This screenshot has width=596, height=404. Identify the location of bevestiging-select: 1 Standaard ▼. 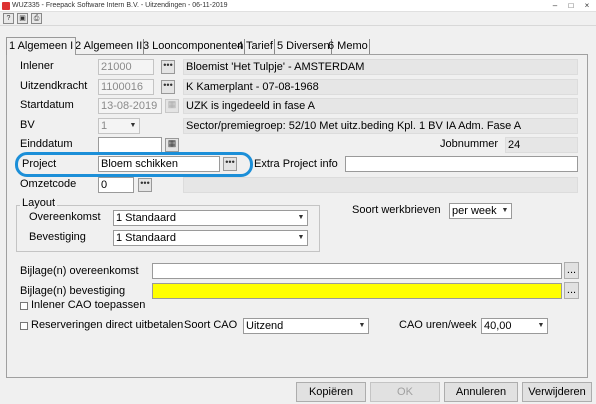
(210, 238).